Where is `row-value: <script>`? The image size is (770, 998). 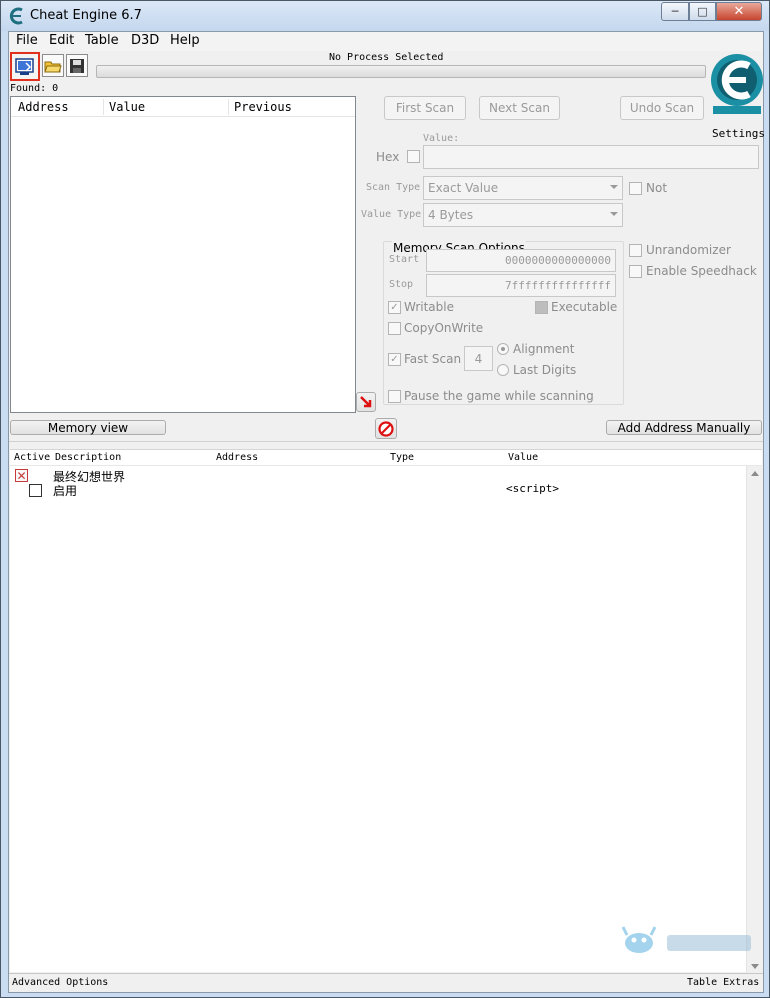
row-value: <script> is located at coordinates (532, 488).